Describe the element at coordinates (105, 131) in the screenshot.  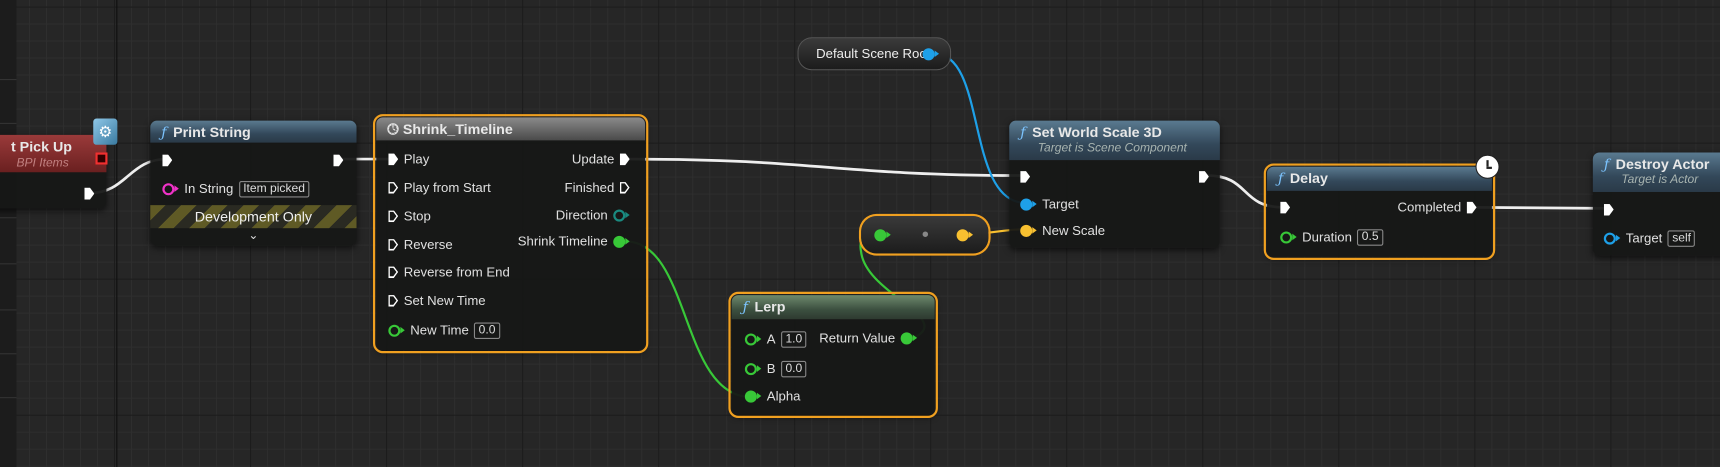
I see `interface-event-icon: ⚙` at that location.